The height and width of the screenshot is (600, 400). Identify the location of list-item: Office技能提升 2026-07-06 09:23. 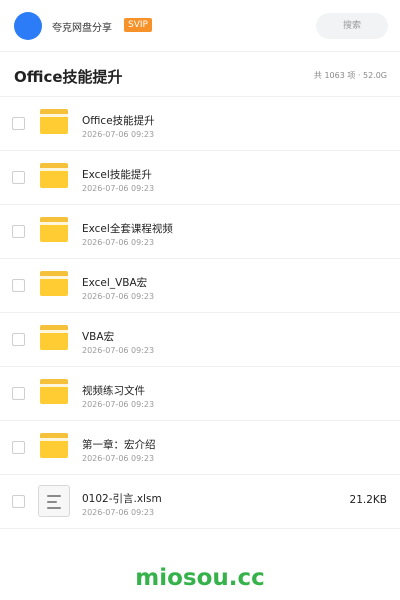
(200, 124).